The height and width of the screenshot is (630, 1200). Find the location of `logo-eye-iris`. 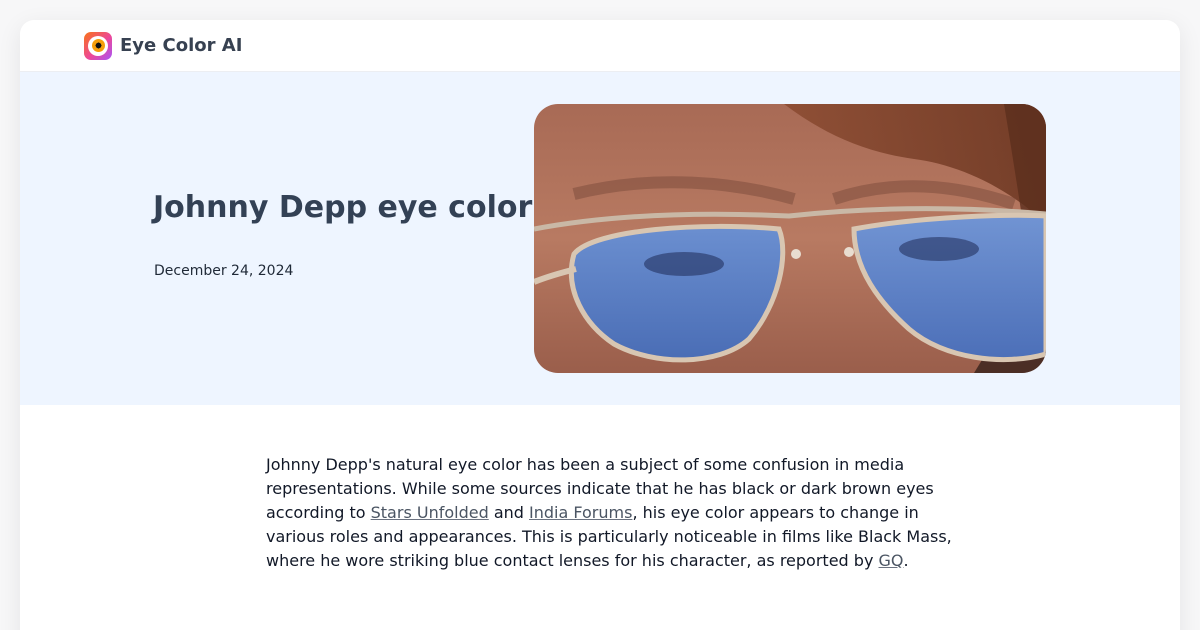

logo-eye-iris is located at coordinates (98, 45).